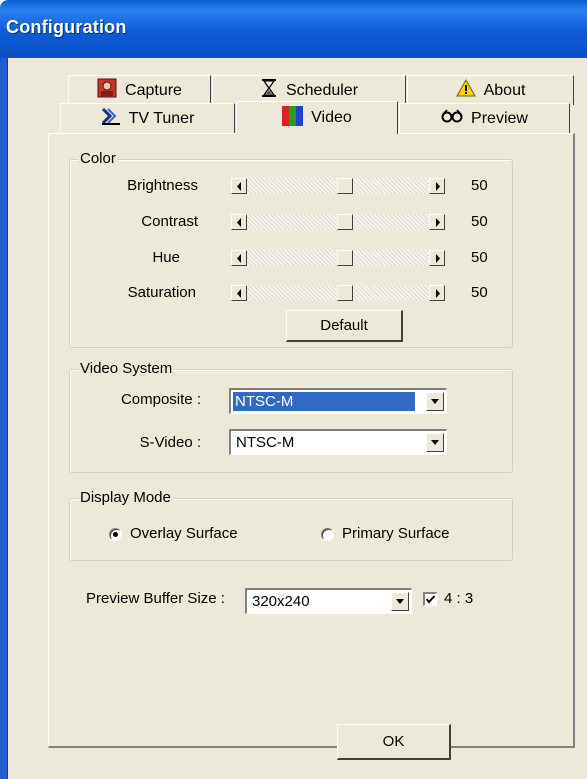  I want to click on brightness-value: 50, so click(479, 185).